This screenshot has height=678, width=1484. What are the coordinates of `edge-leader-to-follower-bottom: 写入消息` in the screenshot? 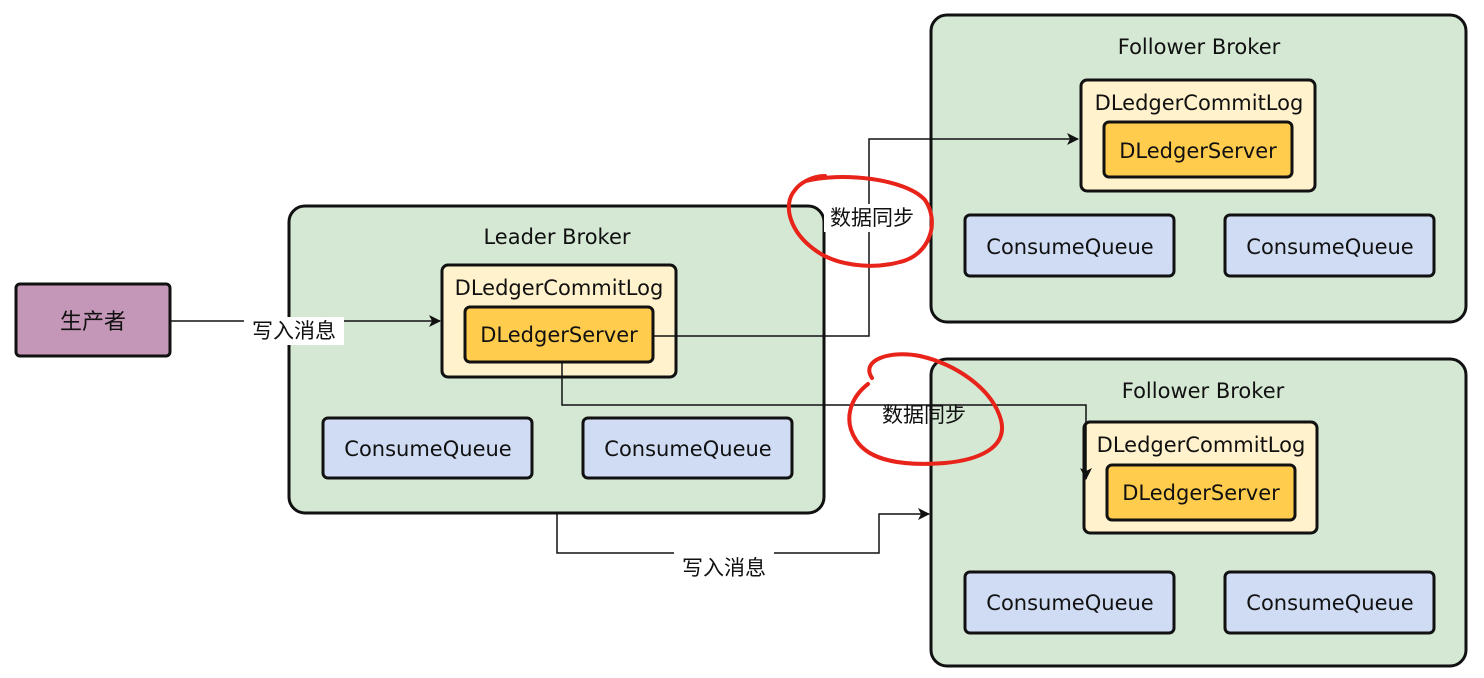 It's located at (743, 544).